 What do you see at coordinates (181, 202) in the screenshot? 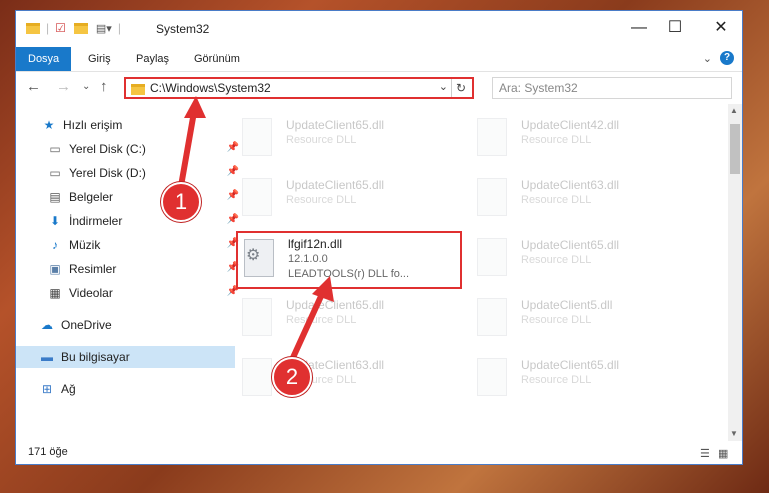
I see `step-badge-1: 1` at bounding box center [181, 202].